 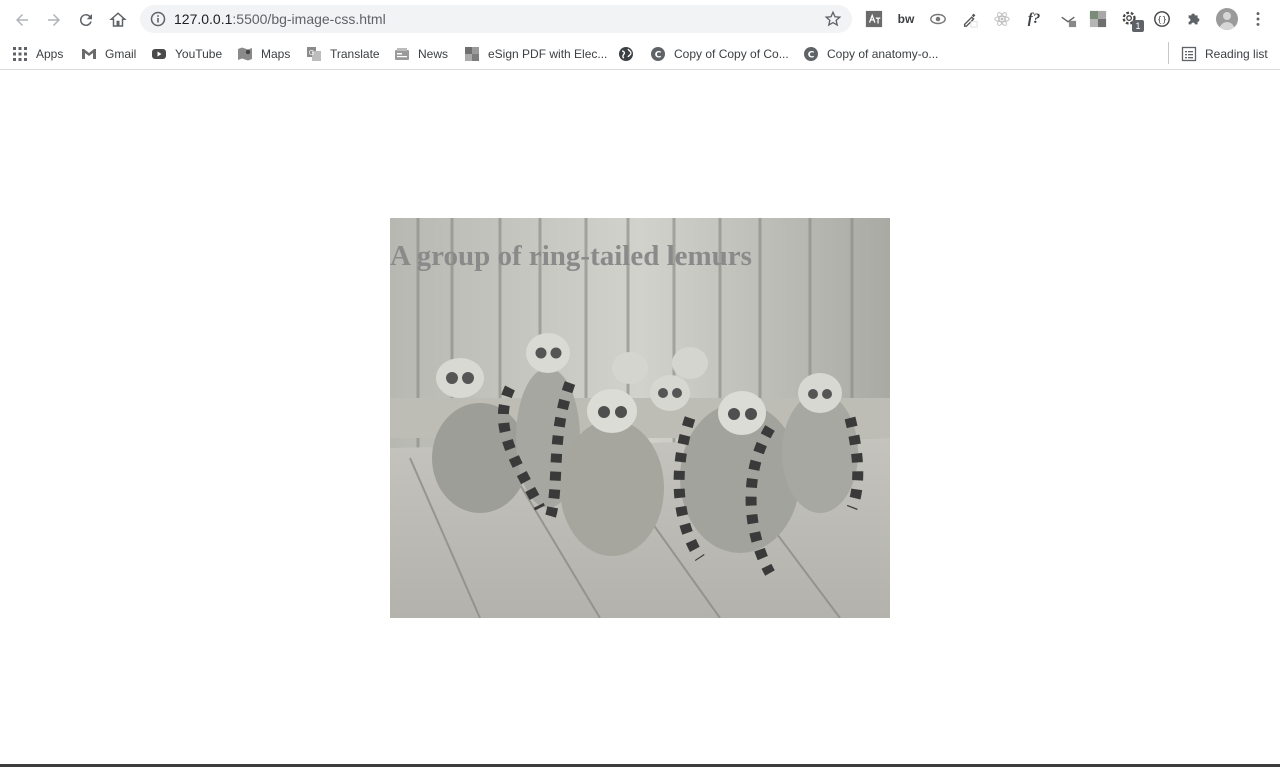 What do you see at coordinates (1236, 54) in the screenshot?
I see `reading-list-label: Reading list` at bounding box center [1236, 54].